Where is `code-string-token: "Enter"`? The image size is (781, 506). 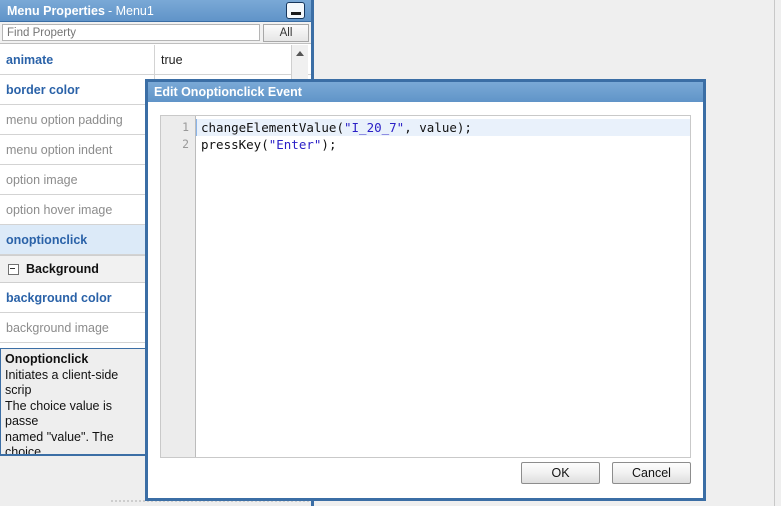
code-string-token: "Enter" is located at coordinates (295, 144).